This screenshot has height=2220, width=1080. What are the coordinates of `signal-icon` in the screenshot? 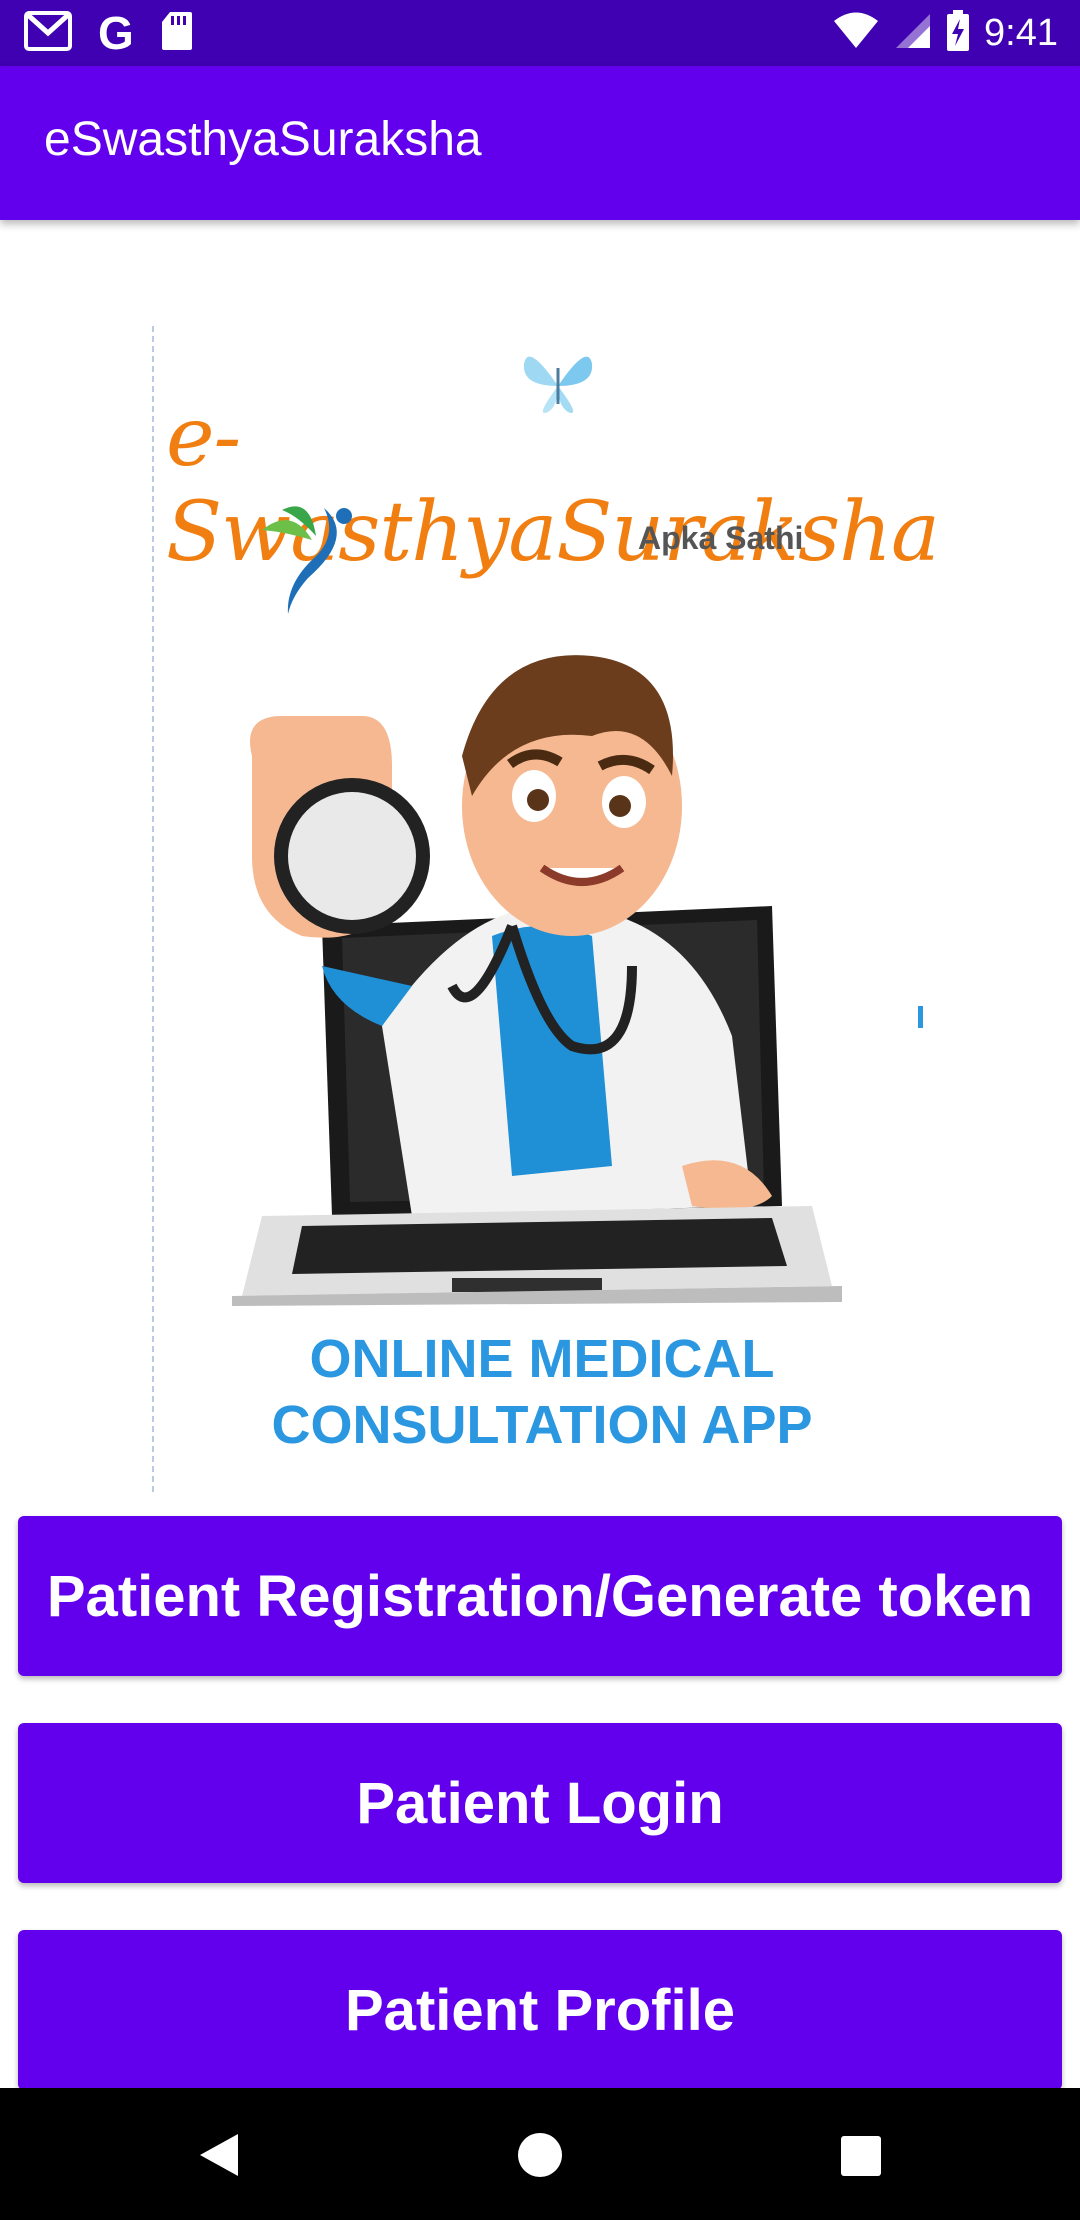 It's located at (913, 33).